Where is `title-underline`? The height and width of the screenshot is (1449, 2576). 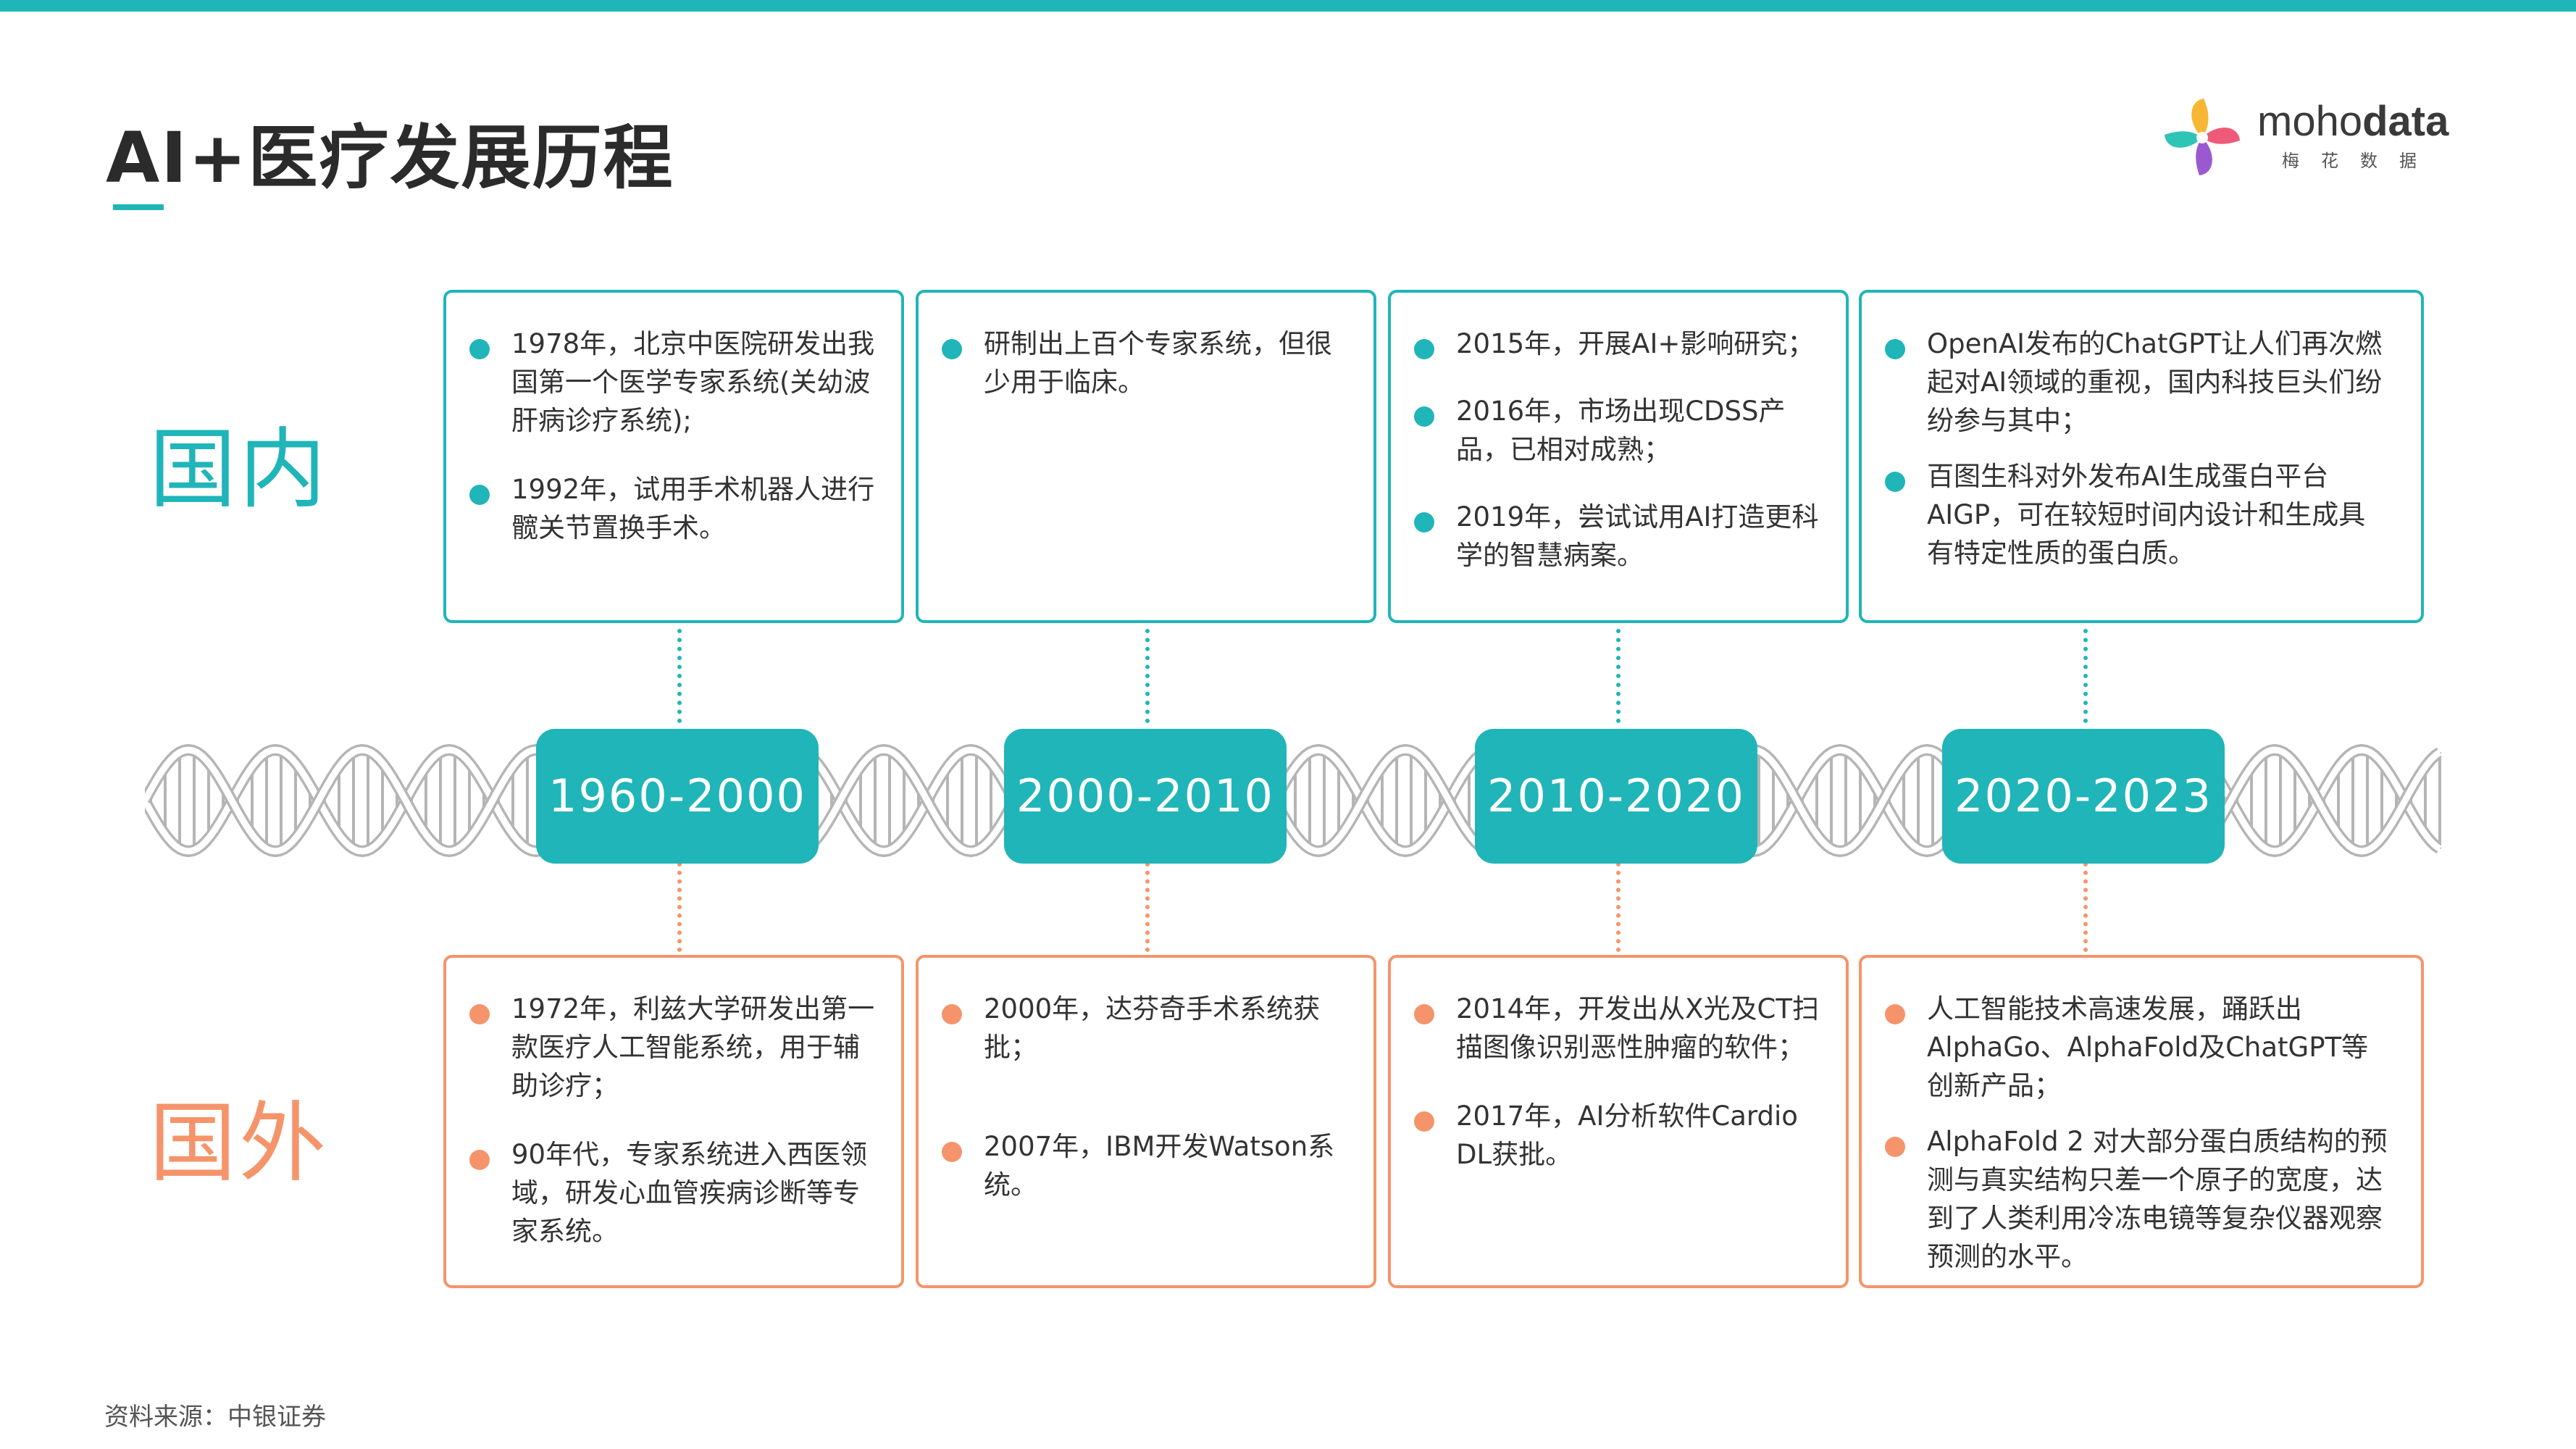 title-underline is located at coordinates (138, 207).